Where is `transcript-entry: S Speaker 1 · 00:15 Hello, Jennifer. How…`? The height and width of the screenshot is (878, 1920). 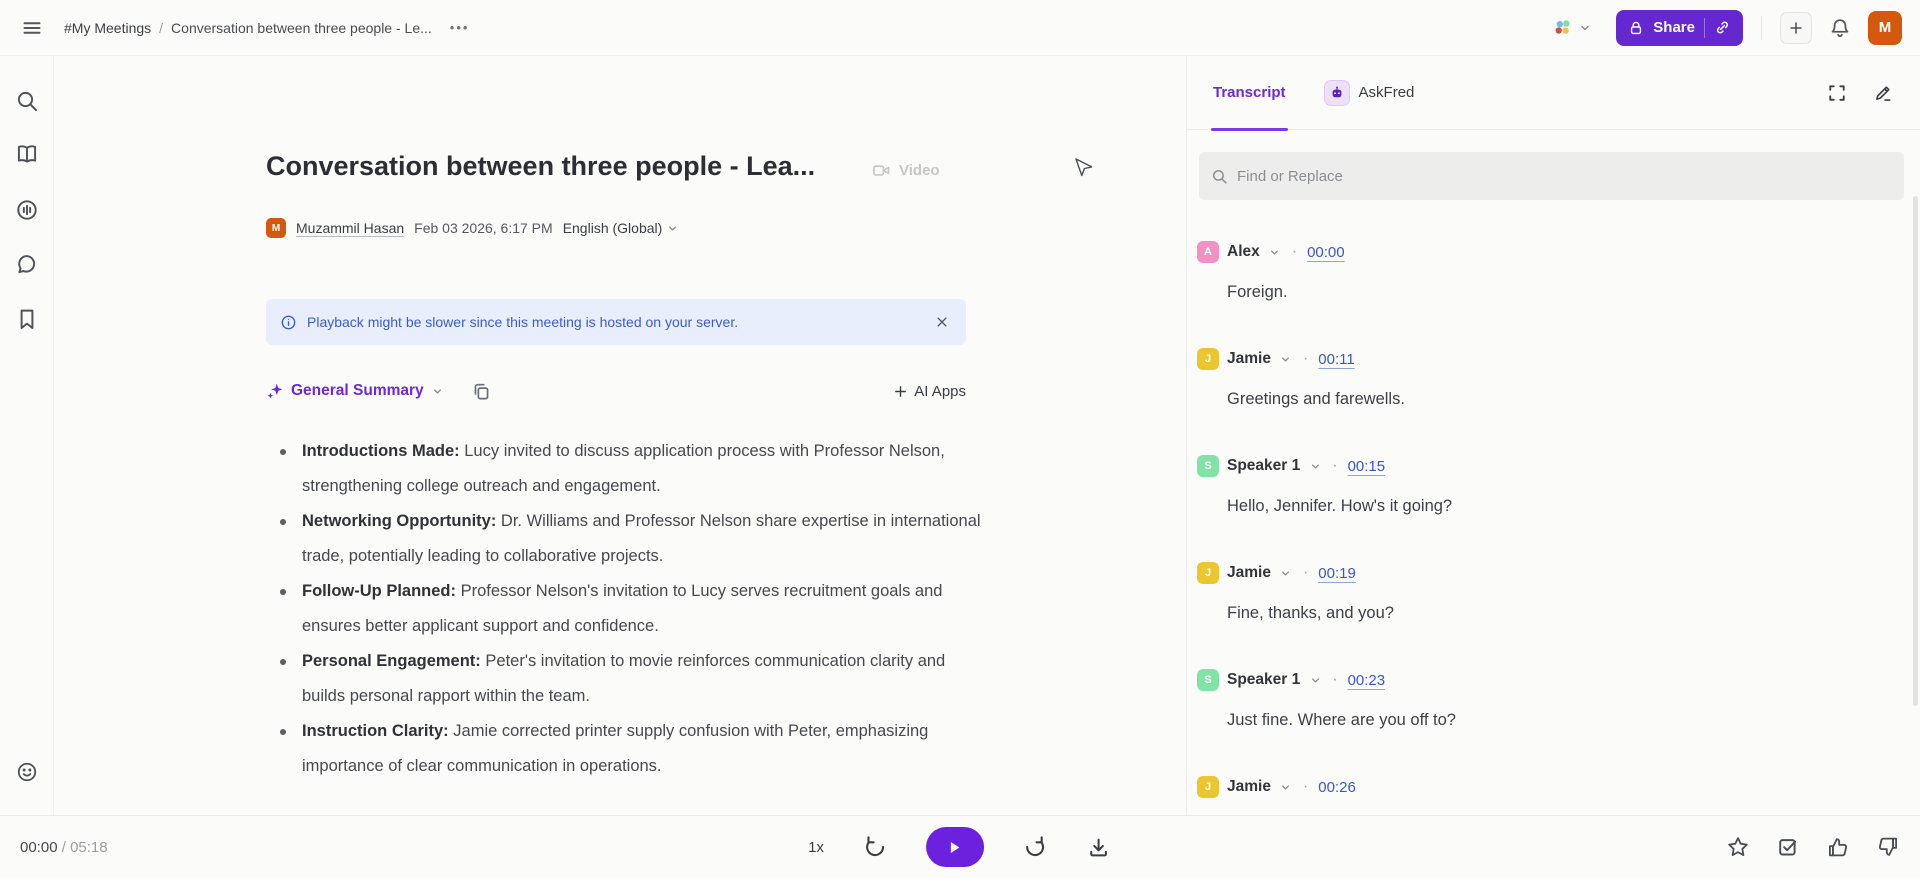 transcript-entry: S Speaker 1 · 00:15 Hello, Jennifer. How… is located at coordinates (1550, 486).